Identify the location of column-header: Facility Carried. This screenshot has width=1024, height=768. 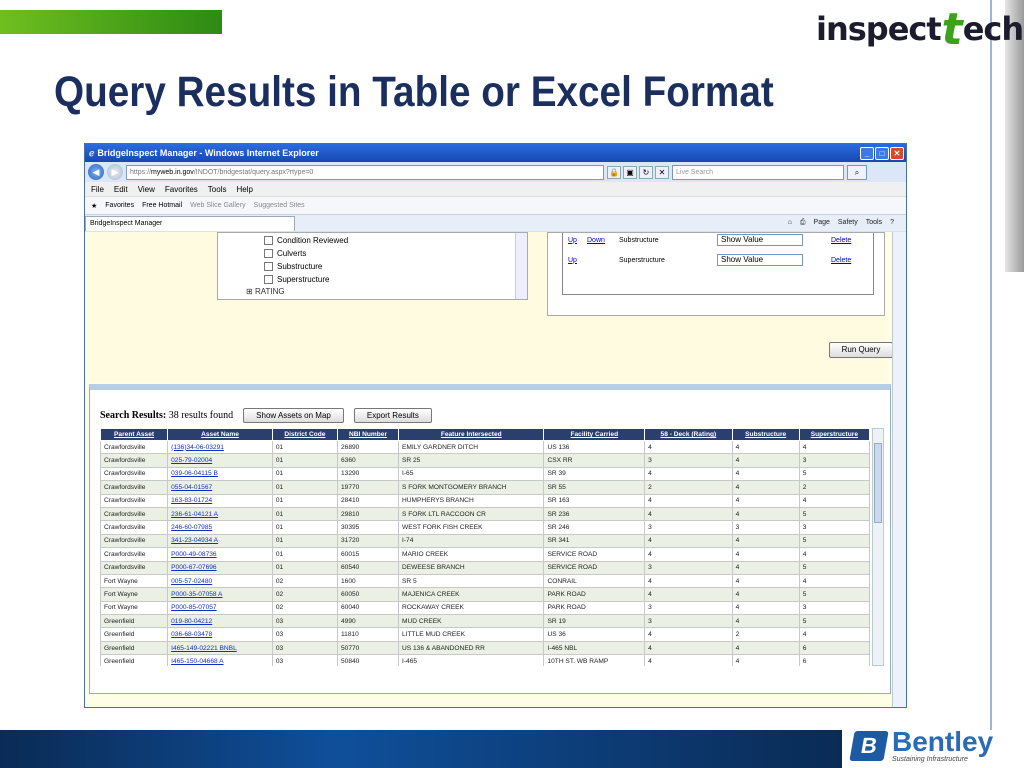
(594, 434).